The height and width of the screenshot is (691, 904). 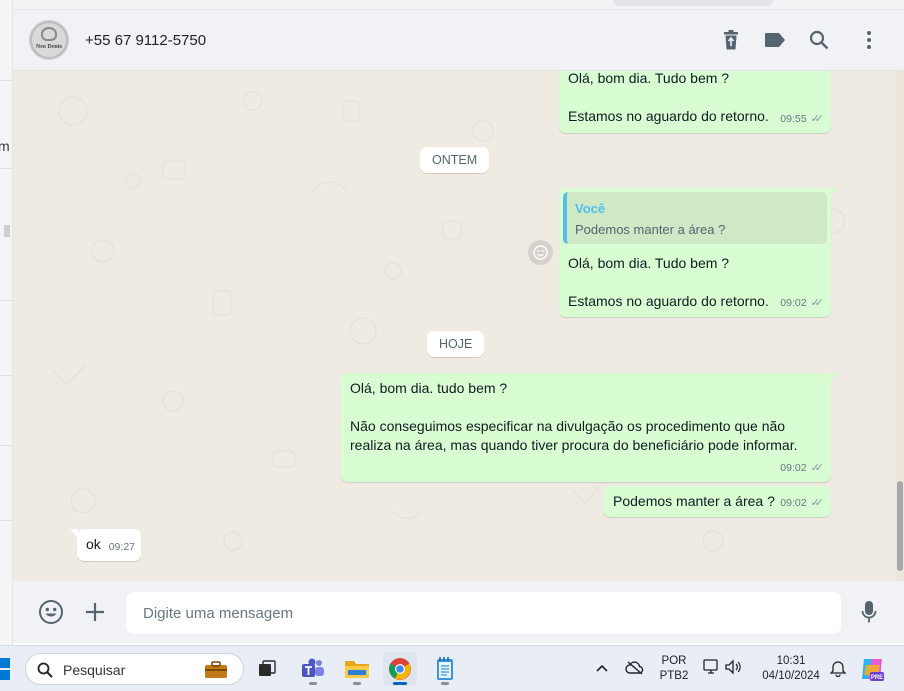 What do you see at coordinates (267, 669) in the screenshot?
I see `task-view-icon` at bounding box center [267, 669].